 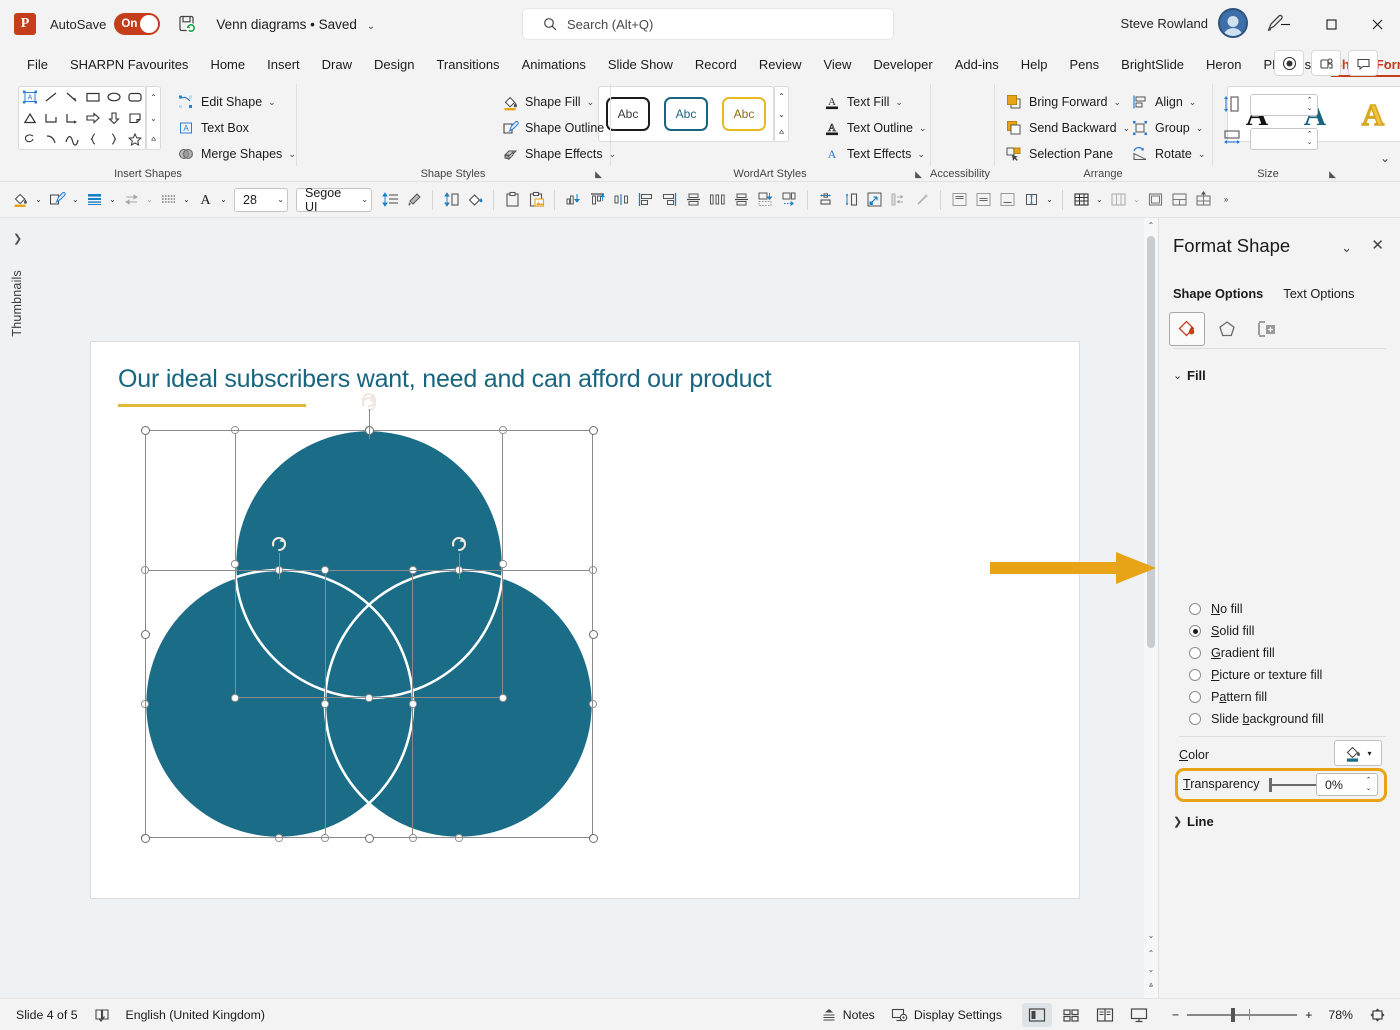 What do you see at coordinates (1216, 609) in the screenshot?
I see `radio-no-fill: No fill` at bounding box center [1216, 609].